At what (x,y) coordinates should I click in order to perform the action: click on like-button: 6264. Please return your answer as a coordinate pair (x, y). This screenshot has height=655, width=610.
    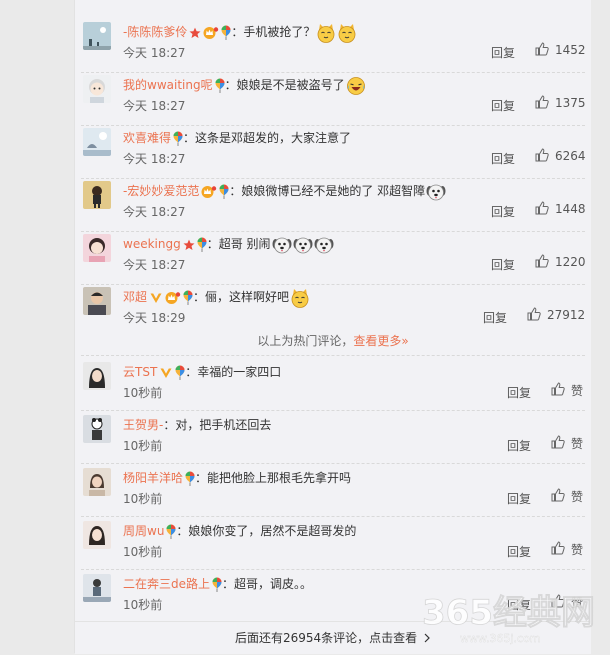
    Looking at the image, I should click on (560, 156).